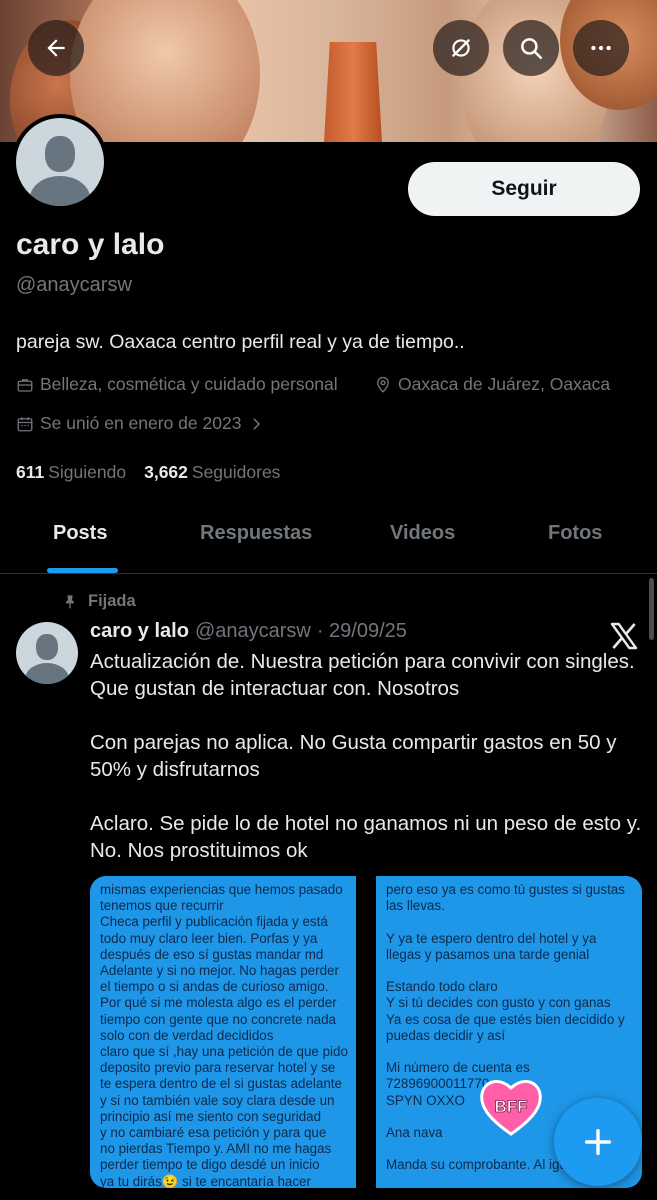  I want to click on pinned-label: Fijada, so click(112, 601).